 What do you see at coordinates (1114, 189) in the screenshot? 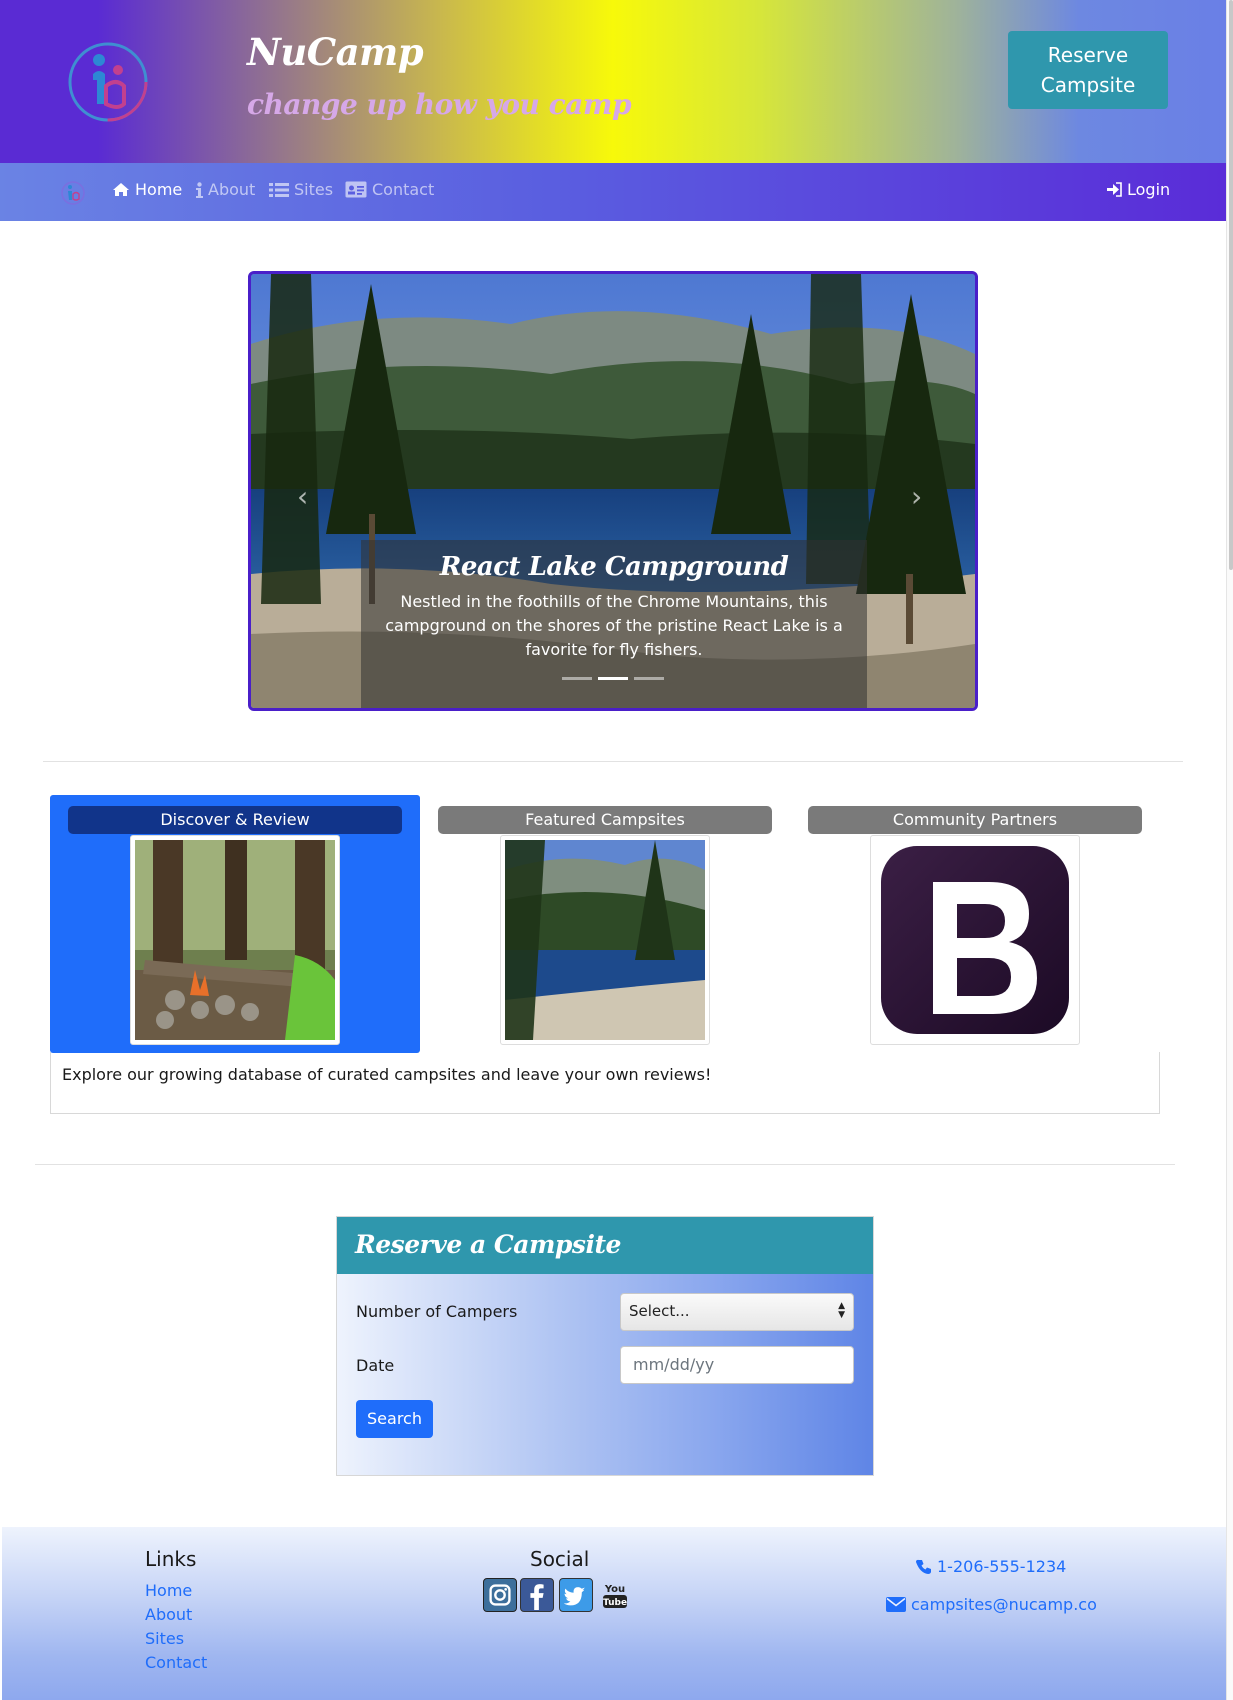
I see `sign-in-icon` at bounding box center [1114, 189].